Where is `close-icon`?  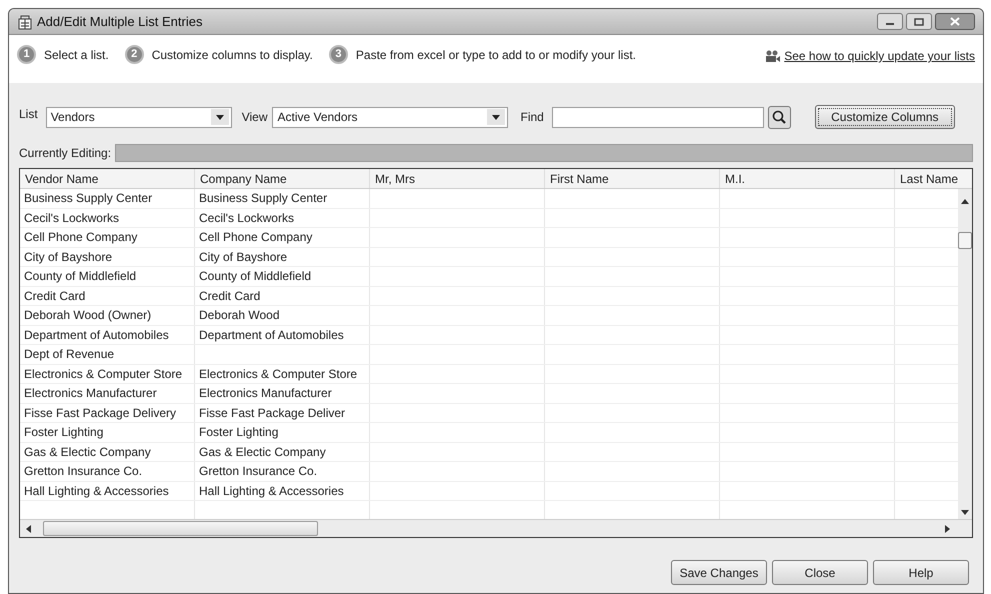 close-icon is located at coordinates (955, 21).